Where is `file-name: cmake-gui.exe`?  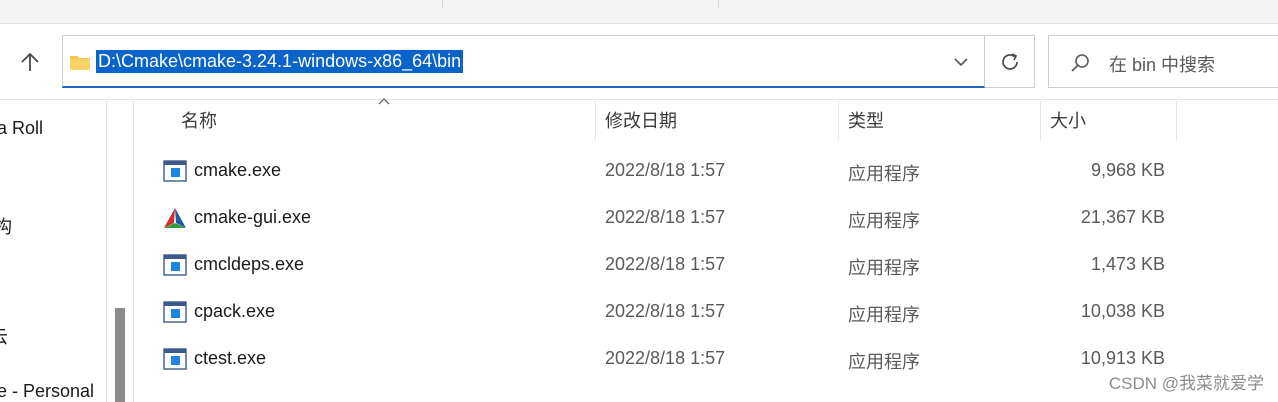 file-name: cmake-gui.exe is located at coordinates (252, 217).